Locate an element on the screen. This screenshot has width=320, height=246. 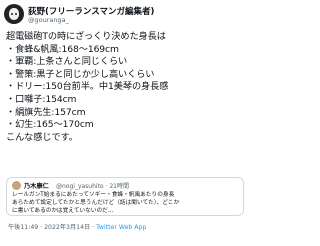
tweet-line: ・軍覇:上条さんと同じくらい is located at coordinates (67, 62).